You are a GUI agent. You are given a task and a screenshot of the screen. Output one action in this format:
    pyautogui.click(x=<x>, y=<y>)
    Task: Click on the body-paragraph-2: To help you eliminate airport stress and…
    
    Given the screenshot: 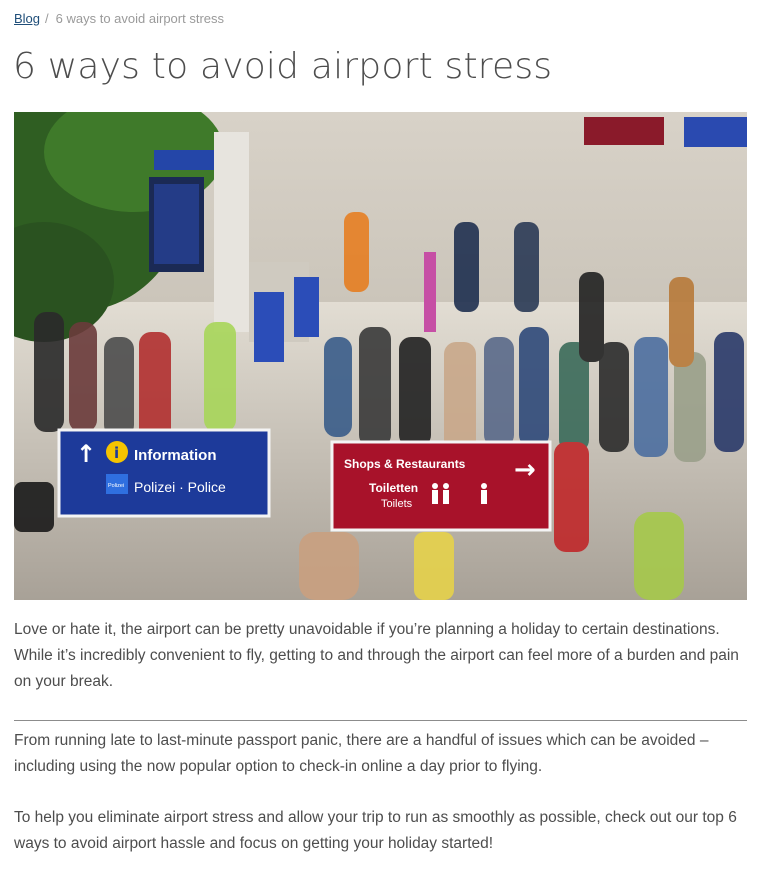 What is the action you would take?
    pyautogui.click(x=375, y=830)
    